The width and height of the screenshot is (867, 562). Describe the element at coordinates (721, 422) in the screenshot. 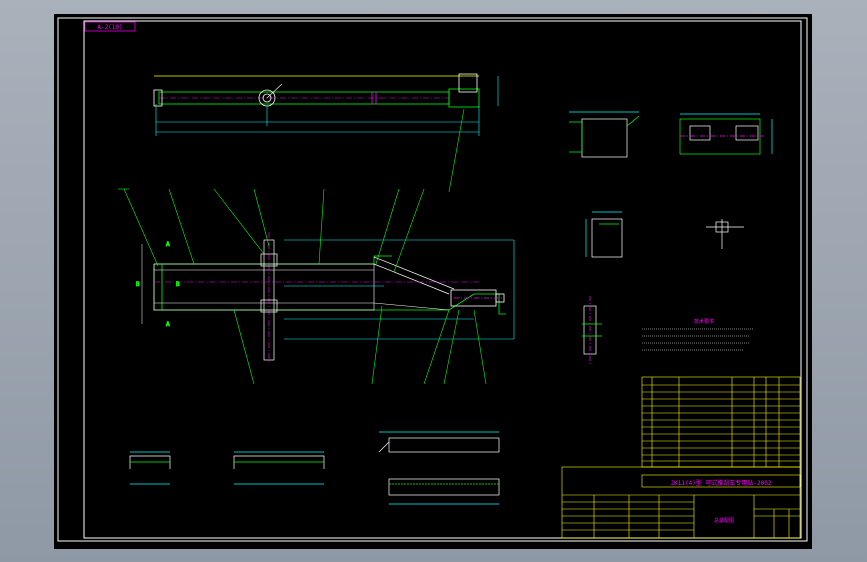

I see `parts-list` at that location.